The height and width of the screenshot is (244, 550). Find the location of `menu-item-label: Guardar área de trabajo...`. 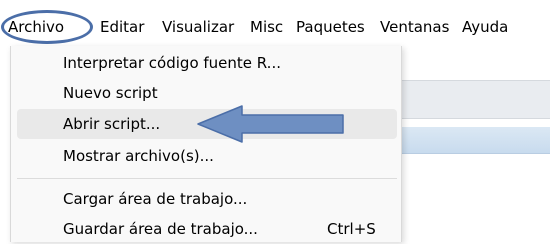

menu-item-label: Guardar área de trabajo... is located at coordinates (160, 229).